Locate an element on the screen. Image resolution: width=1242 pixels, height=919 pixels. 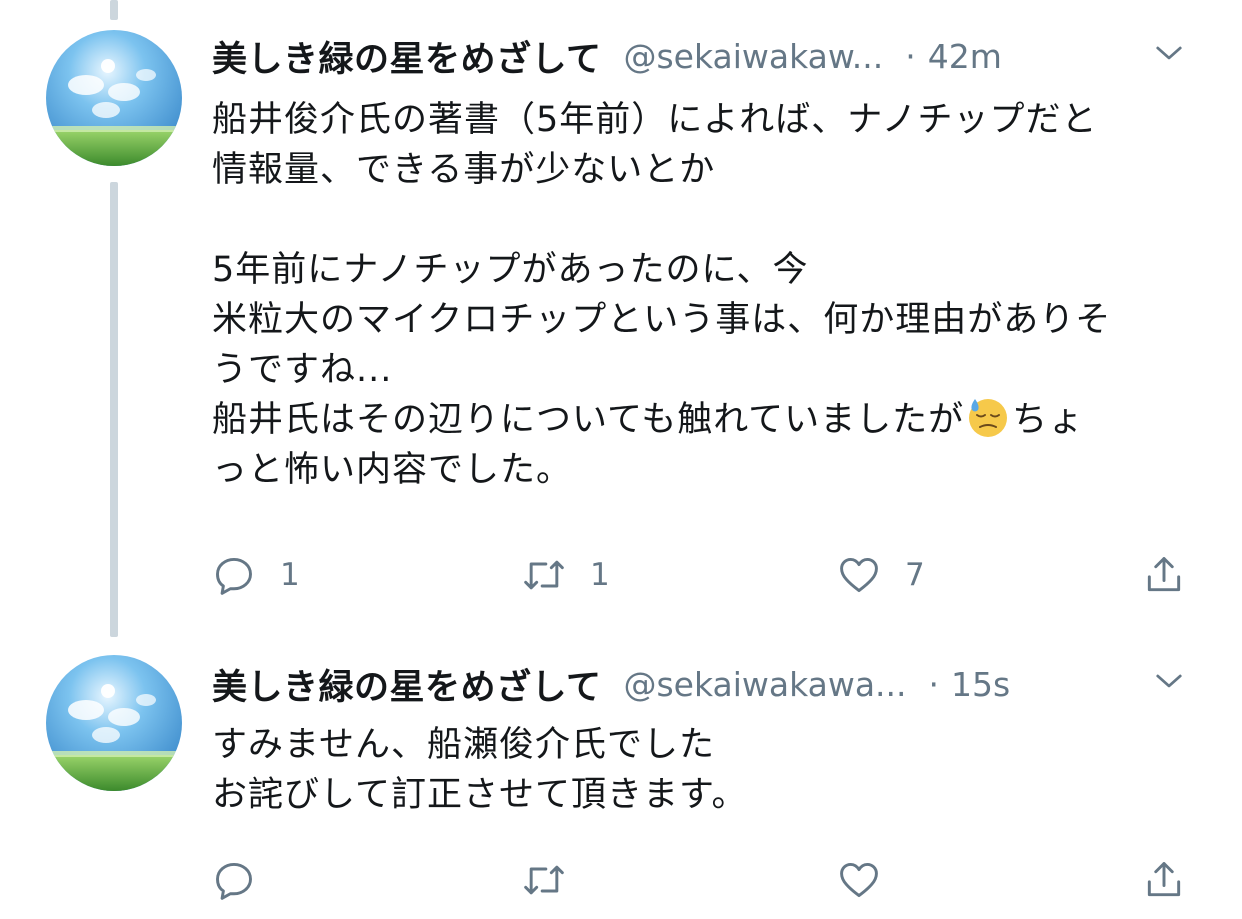
like-count: 7 is located at coordinates (915, 575).